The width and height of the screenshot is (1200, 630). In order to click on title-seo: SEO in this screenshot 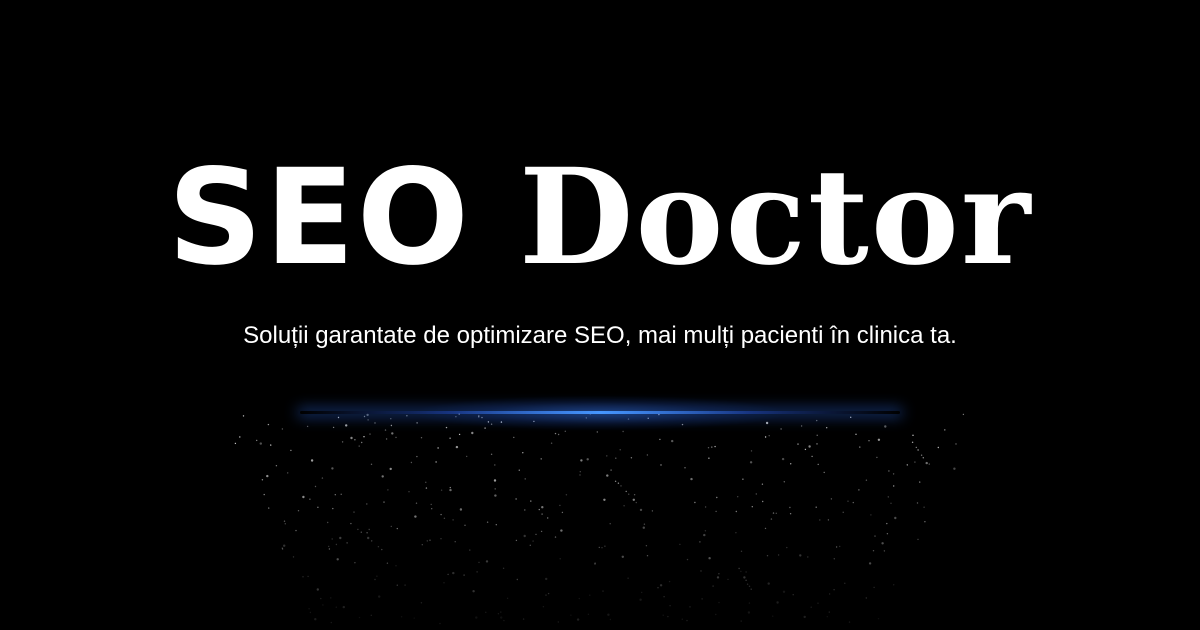, I will do `click(343, 218)`.